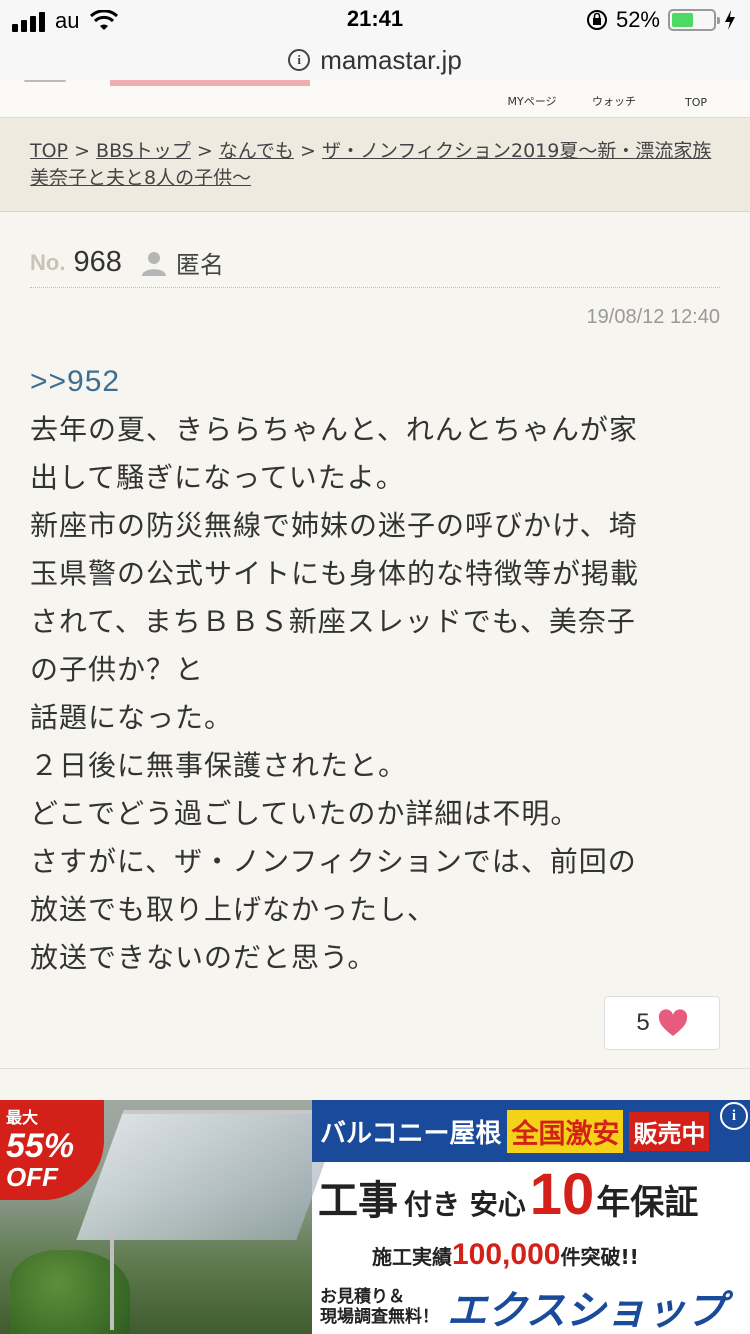  I want to click on ad-headline-bar: バルコニー屋根 全国激安 販売中, so click(531, 1131).